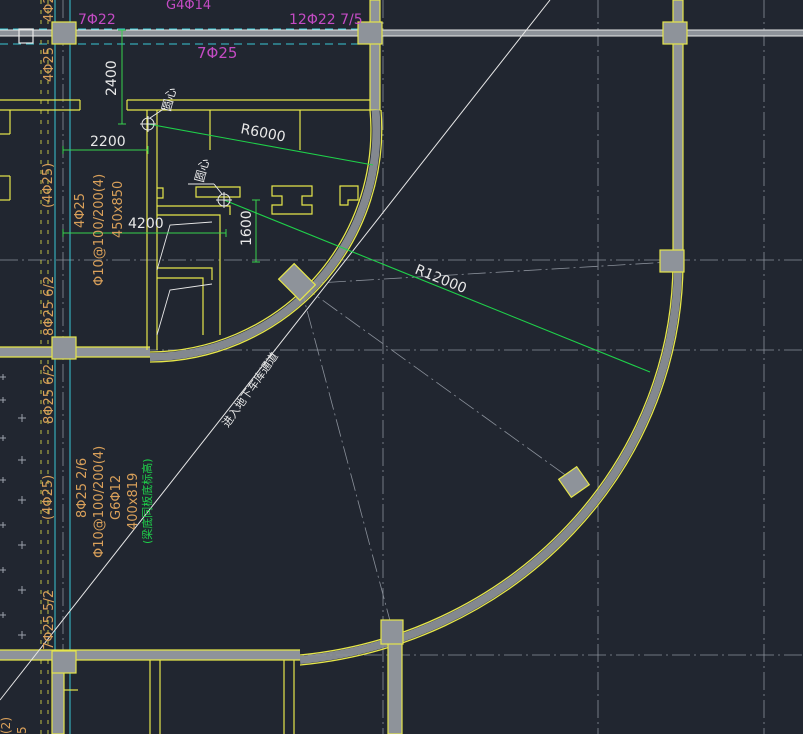 This screenshot has height=734, width=803. Describe the element at coordinates (247, 228) in the screenshot. I see `dim-1600: 1600` at that location.